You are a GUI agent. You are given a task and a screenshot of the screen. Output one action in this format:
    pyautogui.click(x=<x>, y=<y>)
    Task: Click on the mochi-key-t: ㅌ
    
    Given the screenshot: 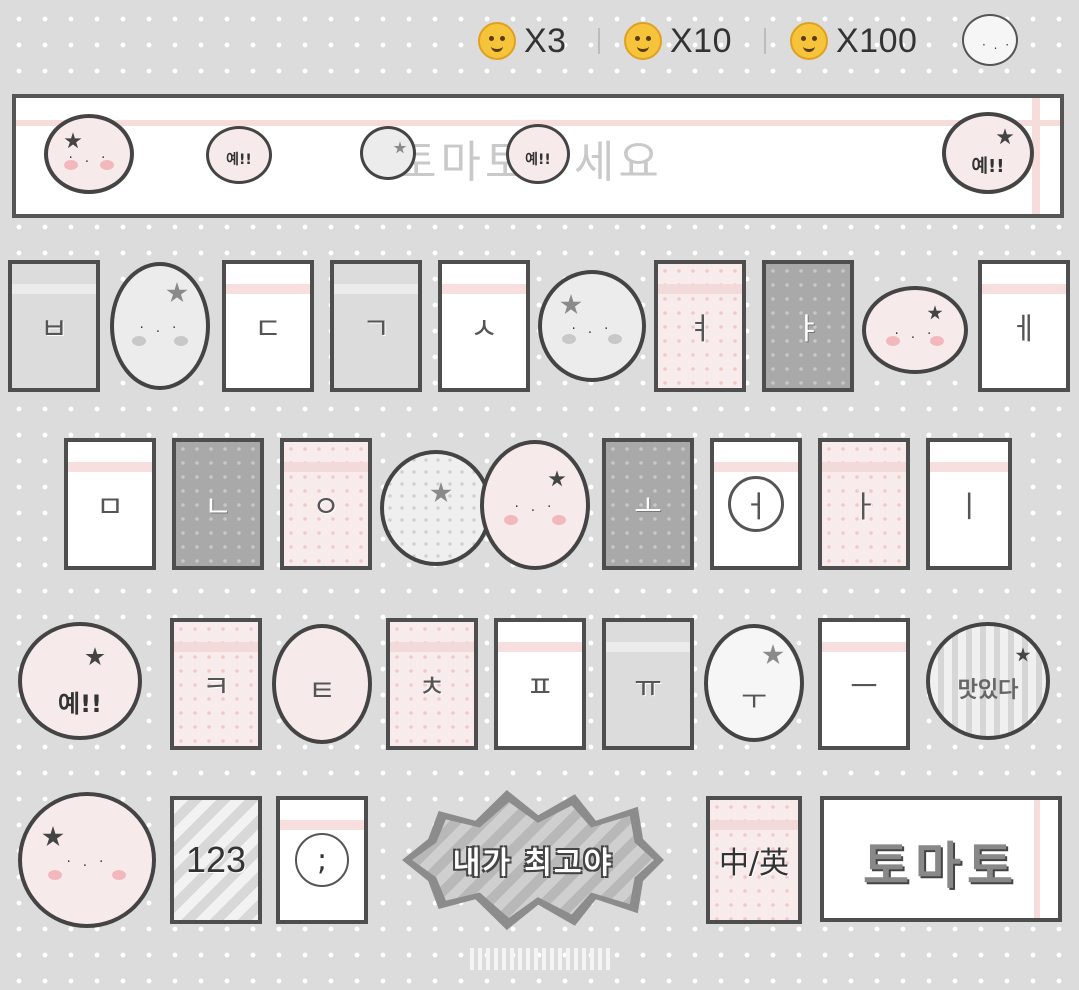 What is the action you would take?
    pyautogui.click(x=322, y=684)
    